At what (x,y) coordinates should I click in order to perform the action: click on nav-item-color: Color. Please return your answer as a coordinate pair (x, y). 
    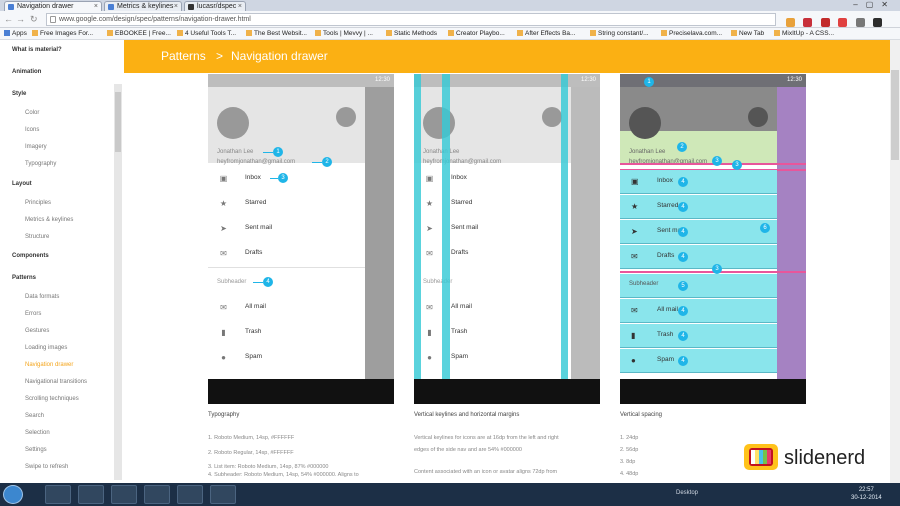
    Looking at the image, I should click on (32, 113).